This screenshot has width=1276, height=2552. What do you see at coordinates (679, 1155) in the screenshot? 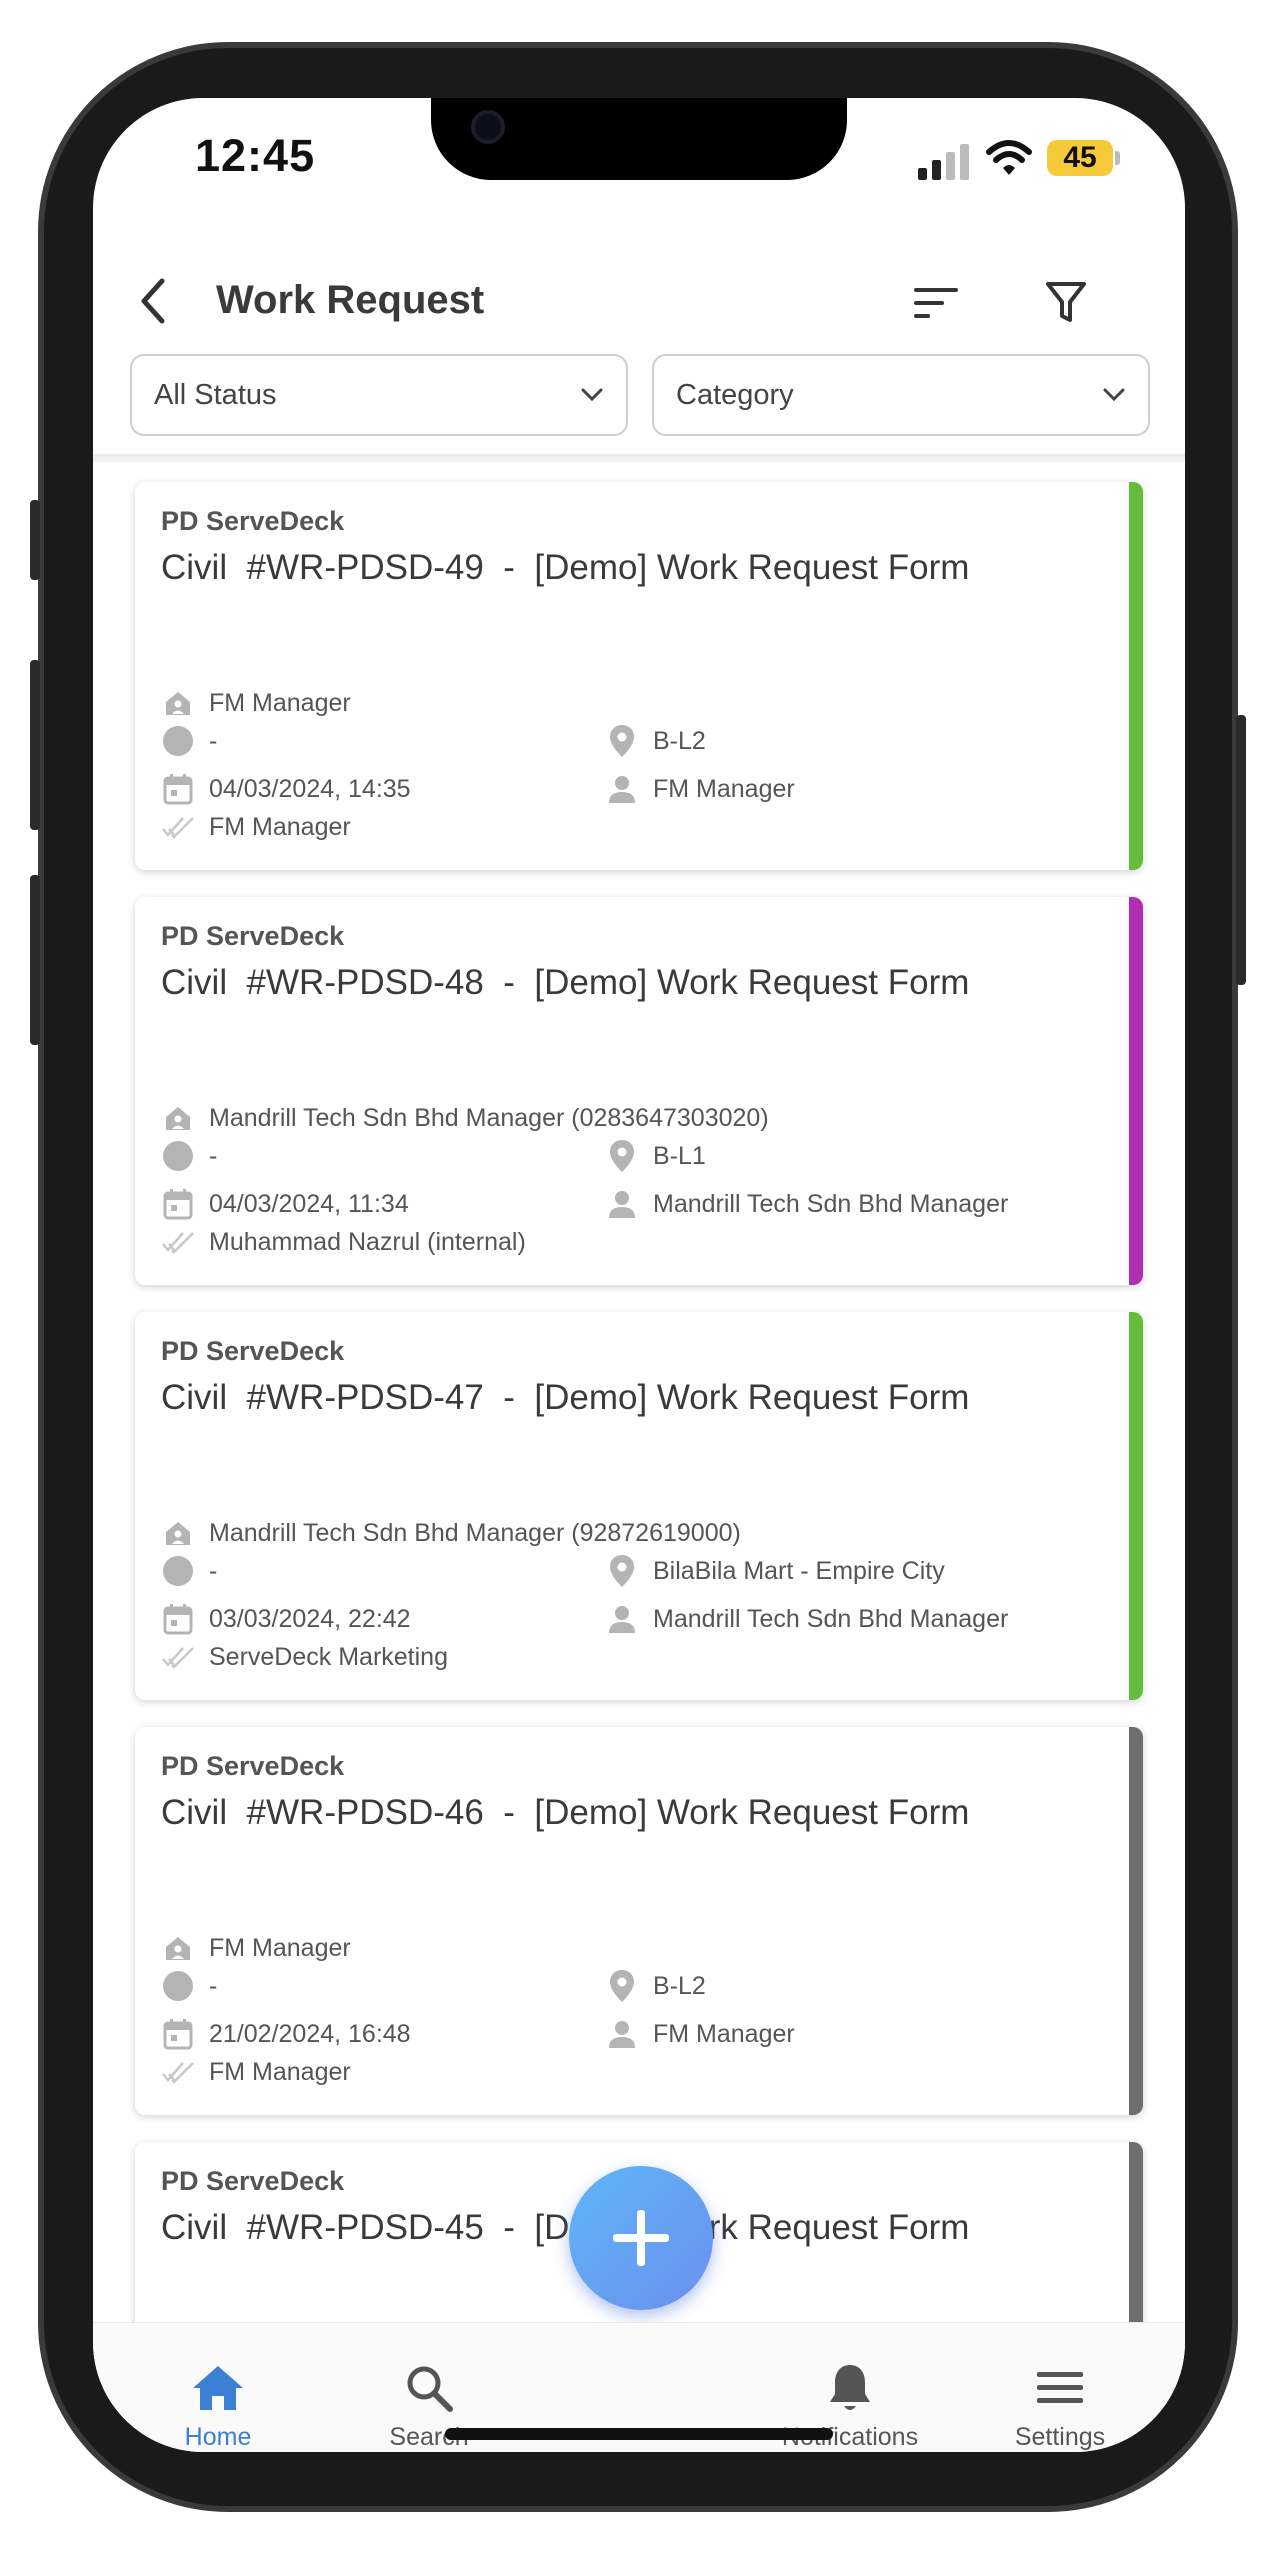
I see `card-location: B-L1` at bounding box center [679, 1155].